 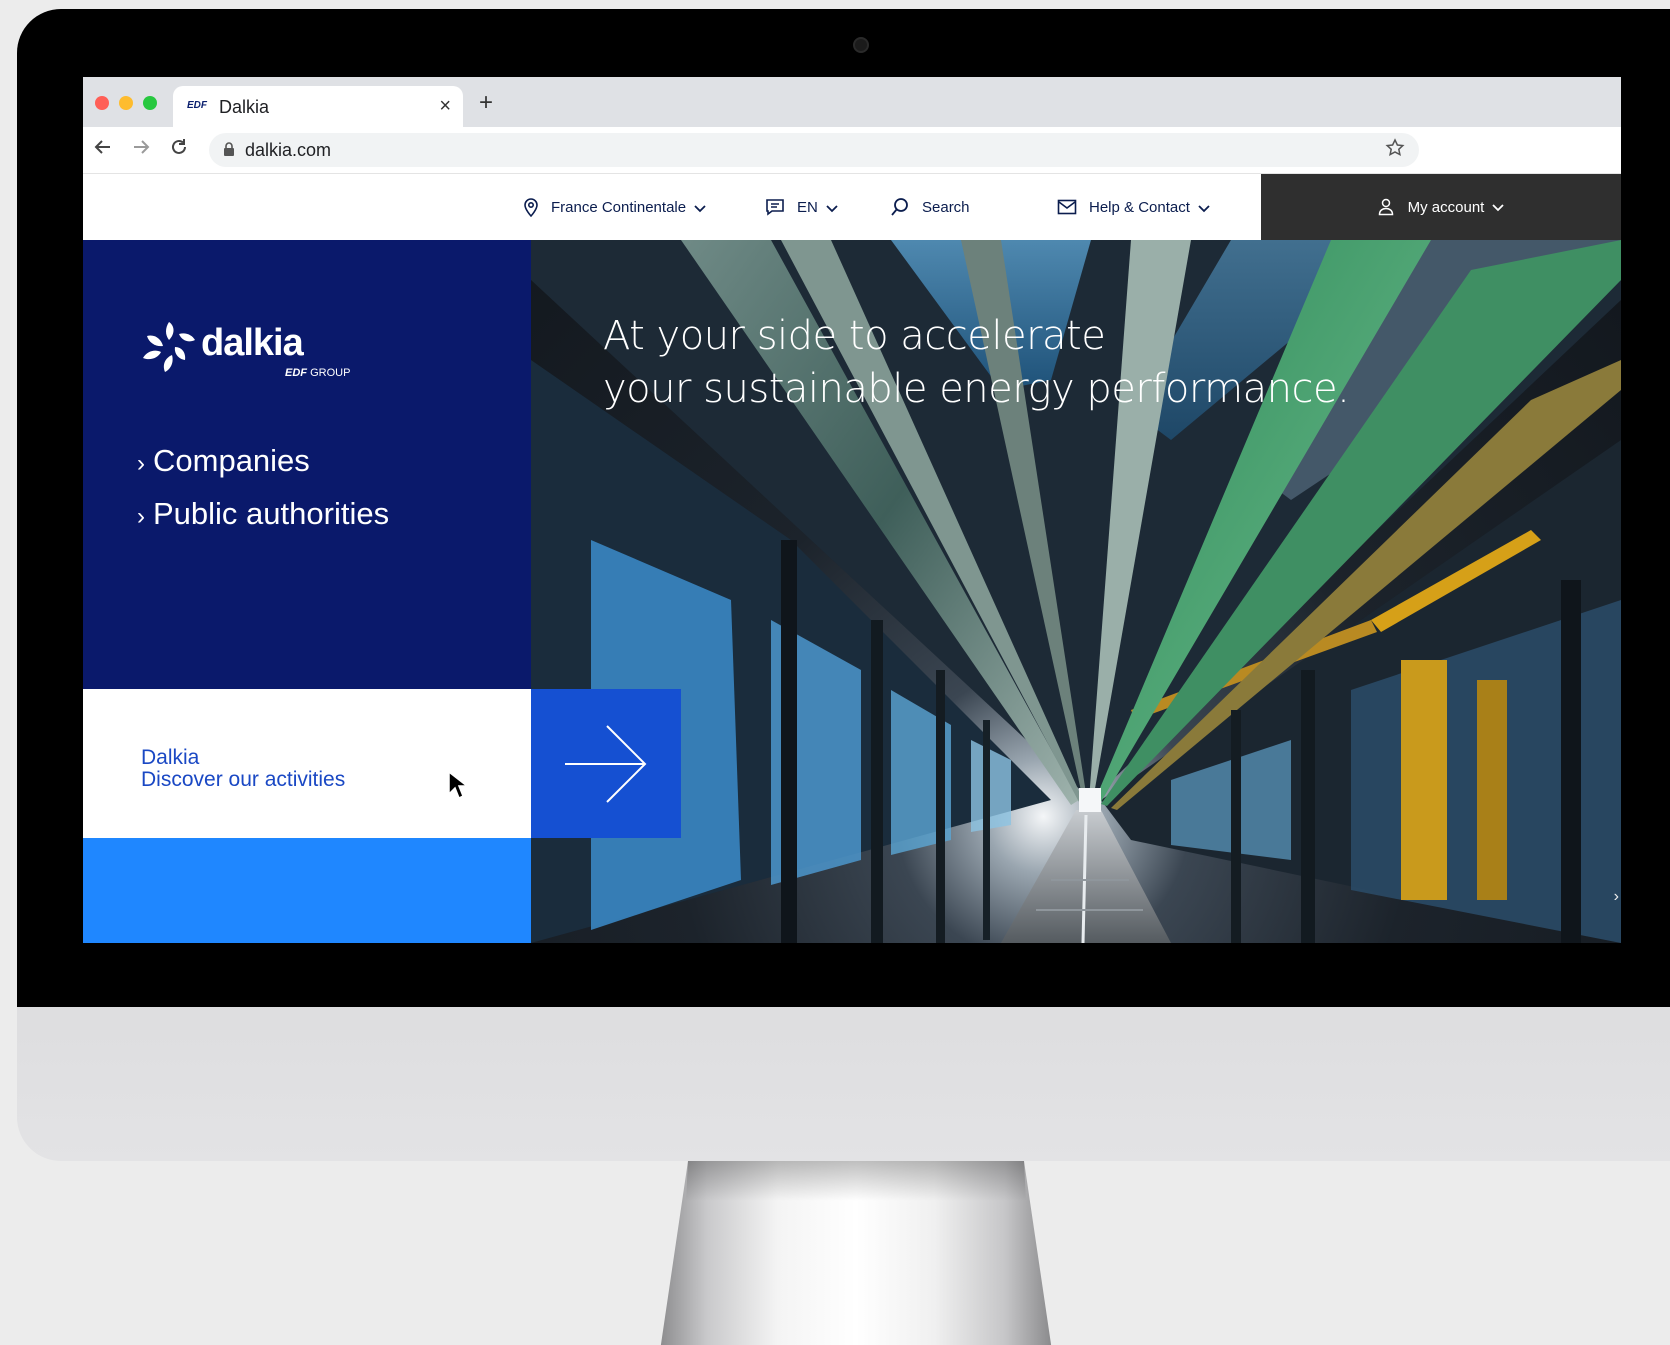 What do you see at coordinates (150, 103) in the screenshot?
I see `maximize-window-button` at bounding box center [150, 103].